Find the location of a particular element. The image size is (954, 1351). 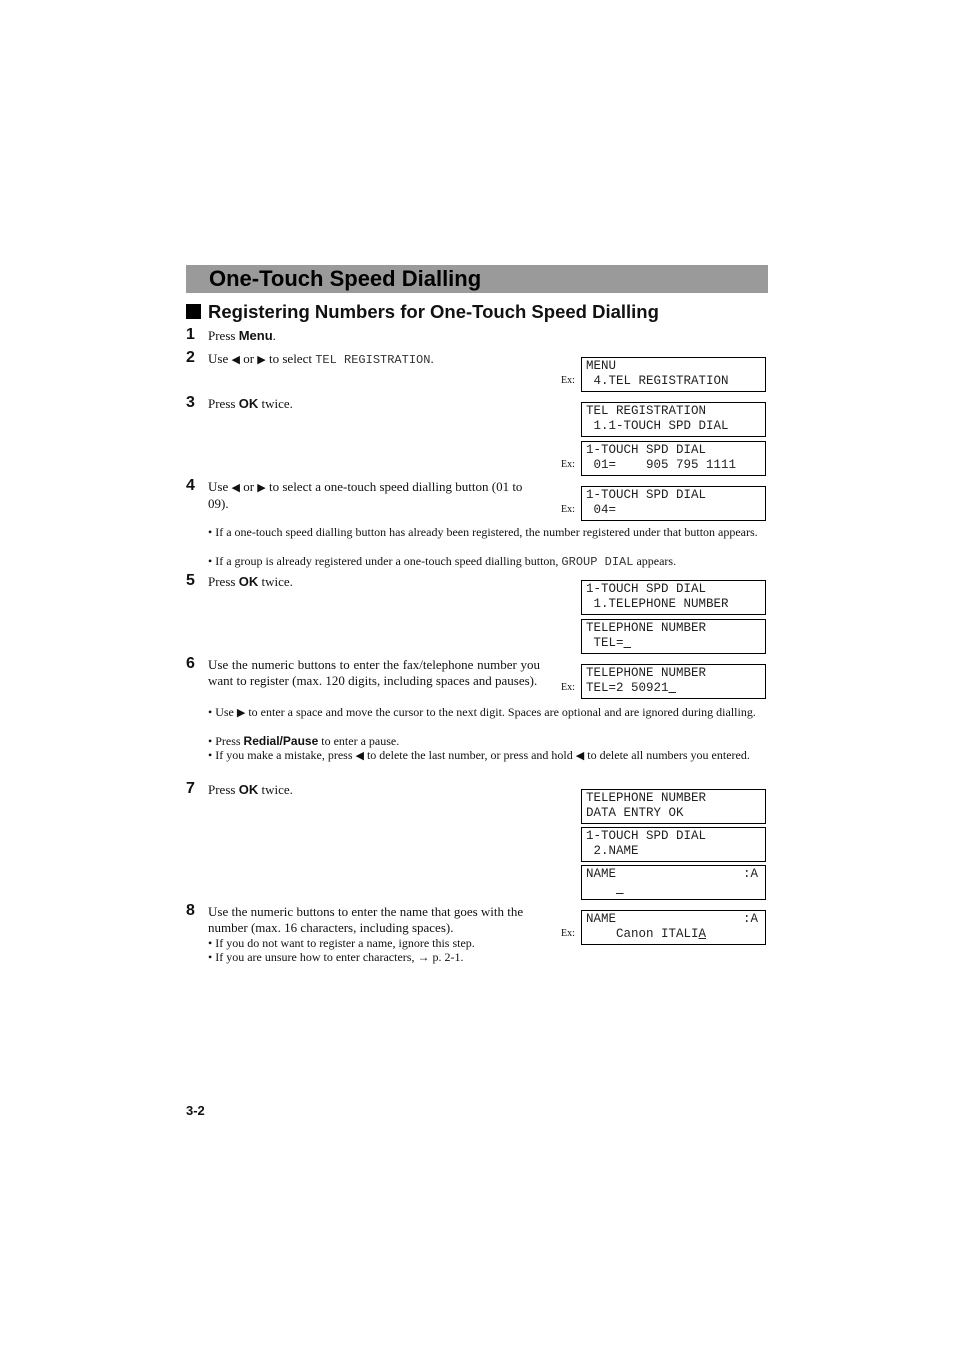

lcd-display: TELEPHONE NUMBER TEL= is located at coordinates (673, 636).